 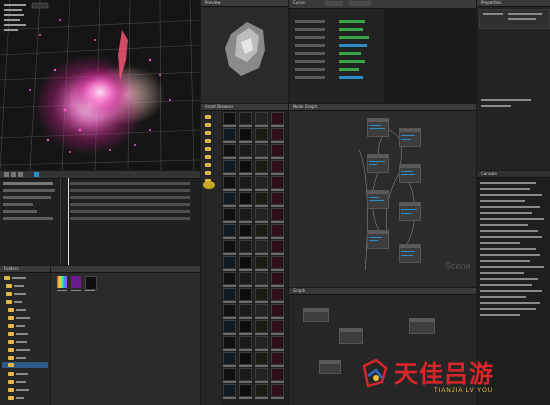 I want to click on curve-editor-panel: Curve, so click(x=382, y=51).